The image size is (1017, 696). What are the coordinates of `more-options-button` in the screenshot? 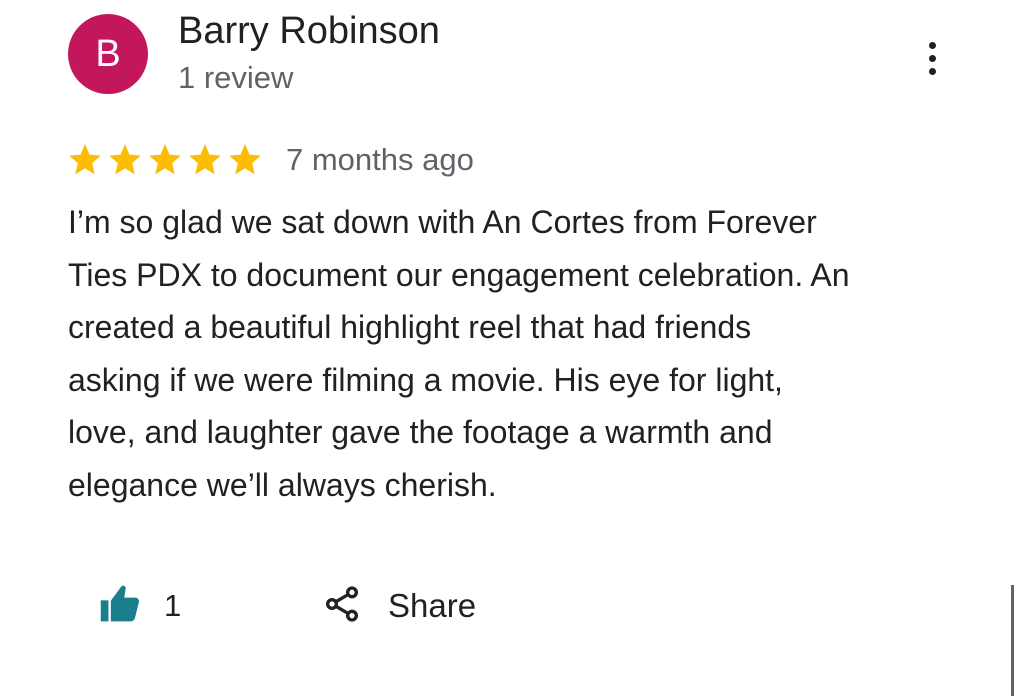 It's located at (932, 58).